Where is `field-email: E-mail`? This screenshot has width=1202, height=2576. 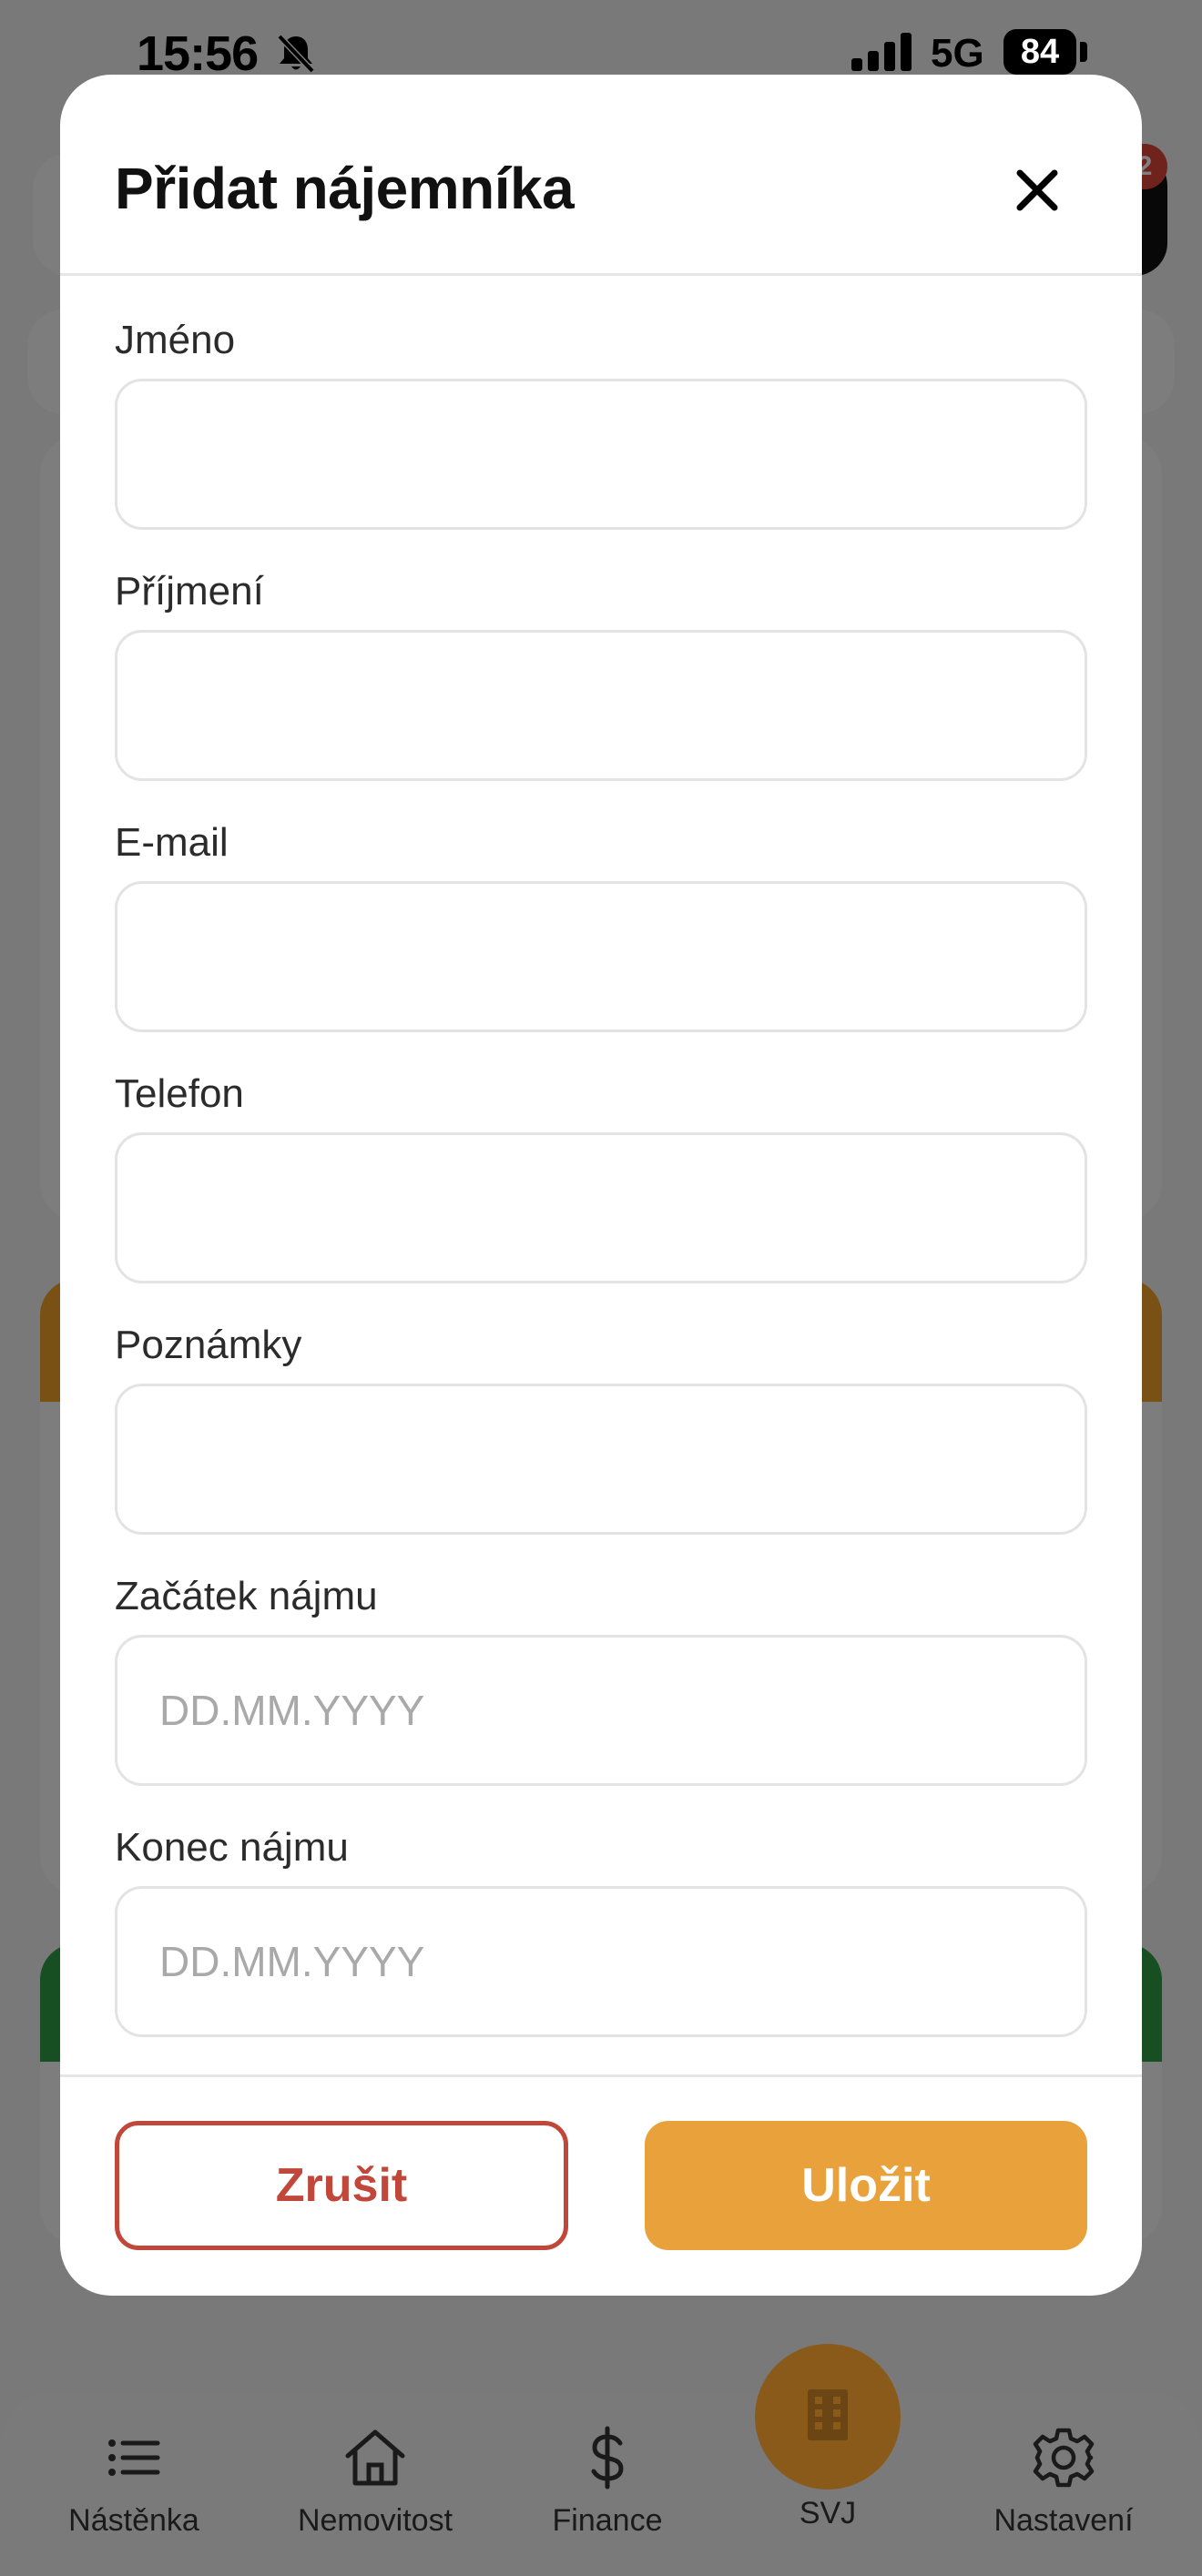 field-email: E-mail is located at coordinates (601, 924).